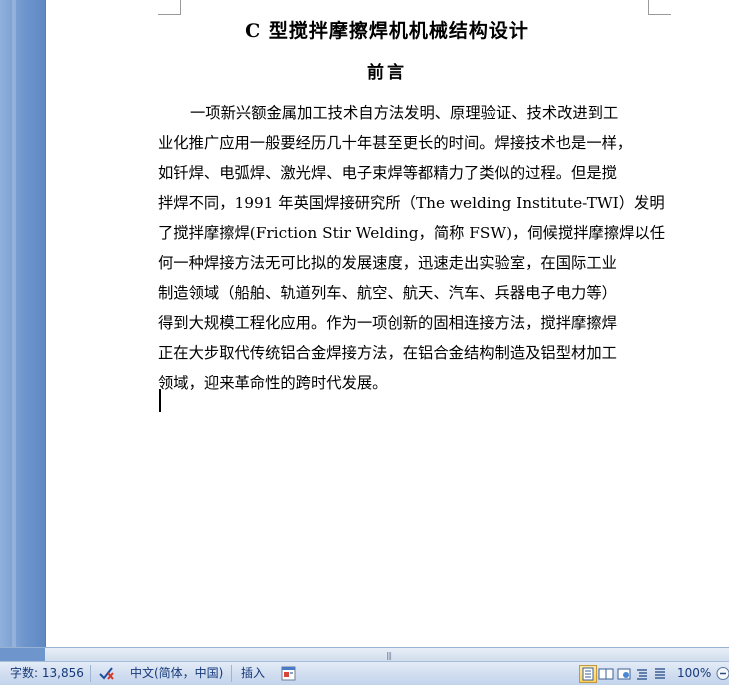  I want to click on paragraph-line: 得到大规模工程化应用。作为一项创新的固相连接方法，搅拌摩擦焊, so click(387, 323).